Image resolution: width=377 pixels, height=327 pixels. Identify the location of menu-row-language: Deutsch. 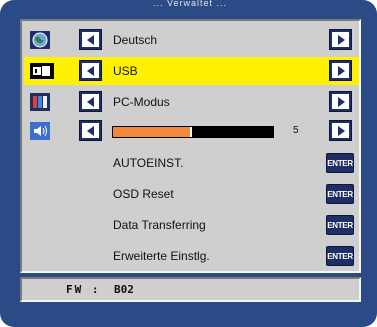
(191, 40).